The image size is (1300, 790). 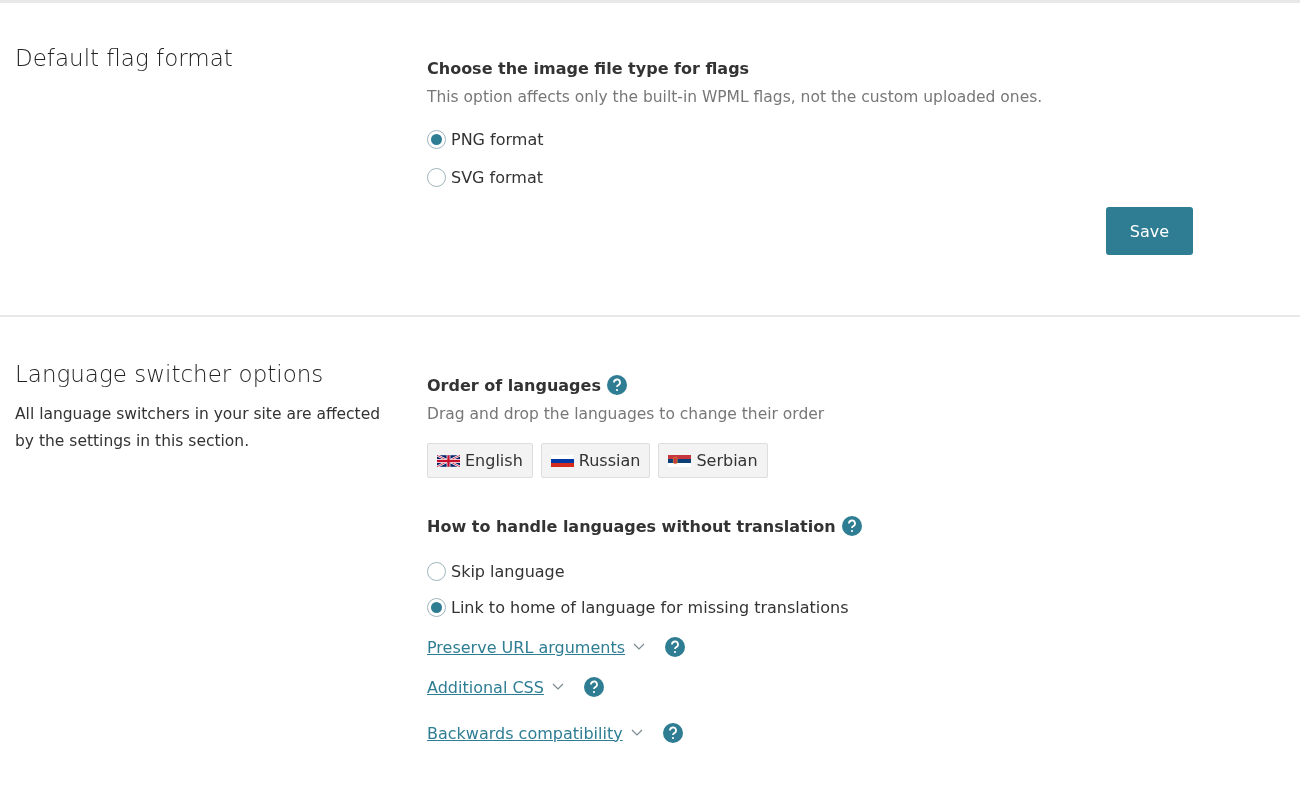 I want to click on option-heading: Choose the image file type for flags, so click(x=589, y=68).